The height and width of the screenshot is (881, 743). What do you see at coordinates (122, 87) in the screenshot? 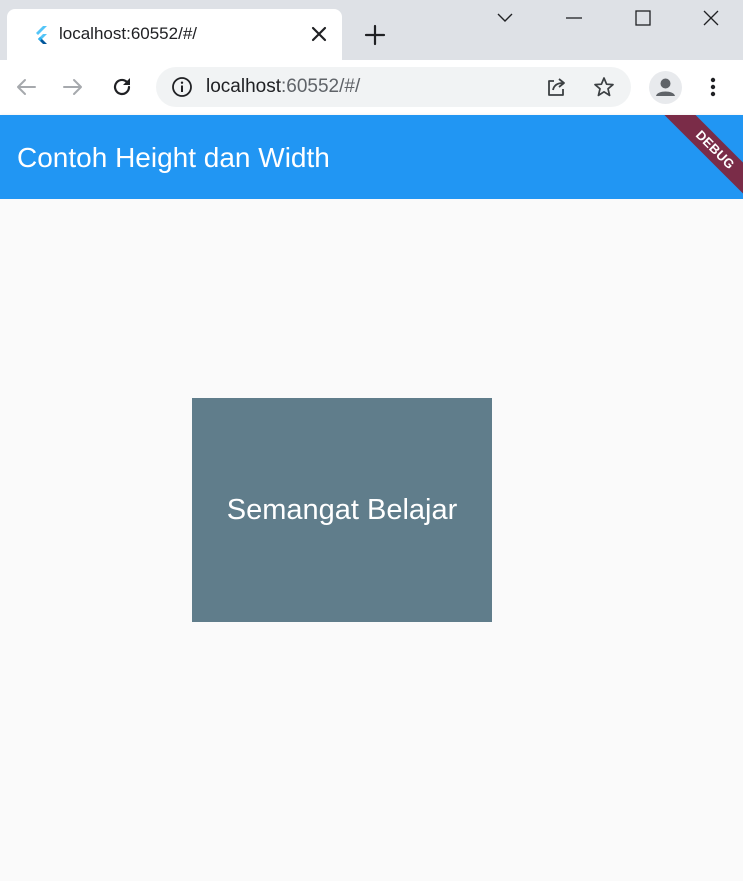
I see `reload-icon` at bounding box center [122, 87].